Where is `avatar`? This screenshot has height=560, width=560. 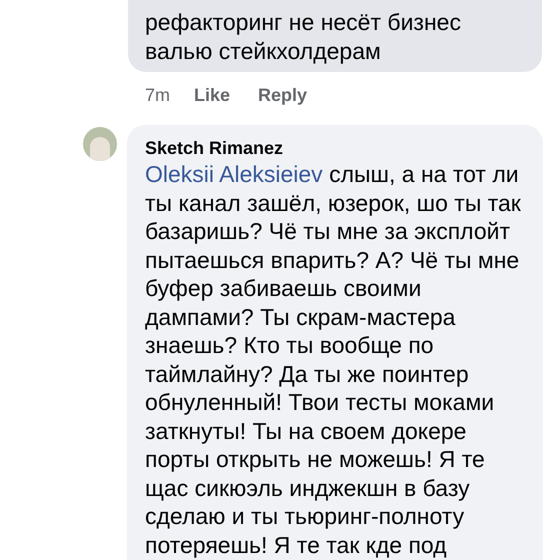
avatar is located at coordinates (100, 144).